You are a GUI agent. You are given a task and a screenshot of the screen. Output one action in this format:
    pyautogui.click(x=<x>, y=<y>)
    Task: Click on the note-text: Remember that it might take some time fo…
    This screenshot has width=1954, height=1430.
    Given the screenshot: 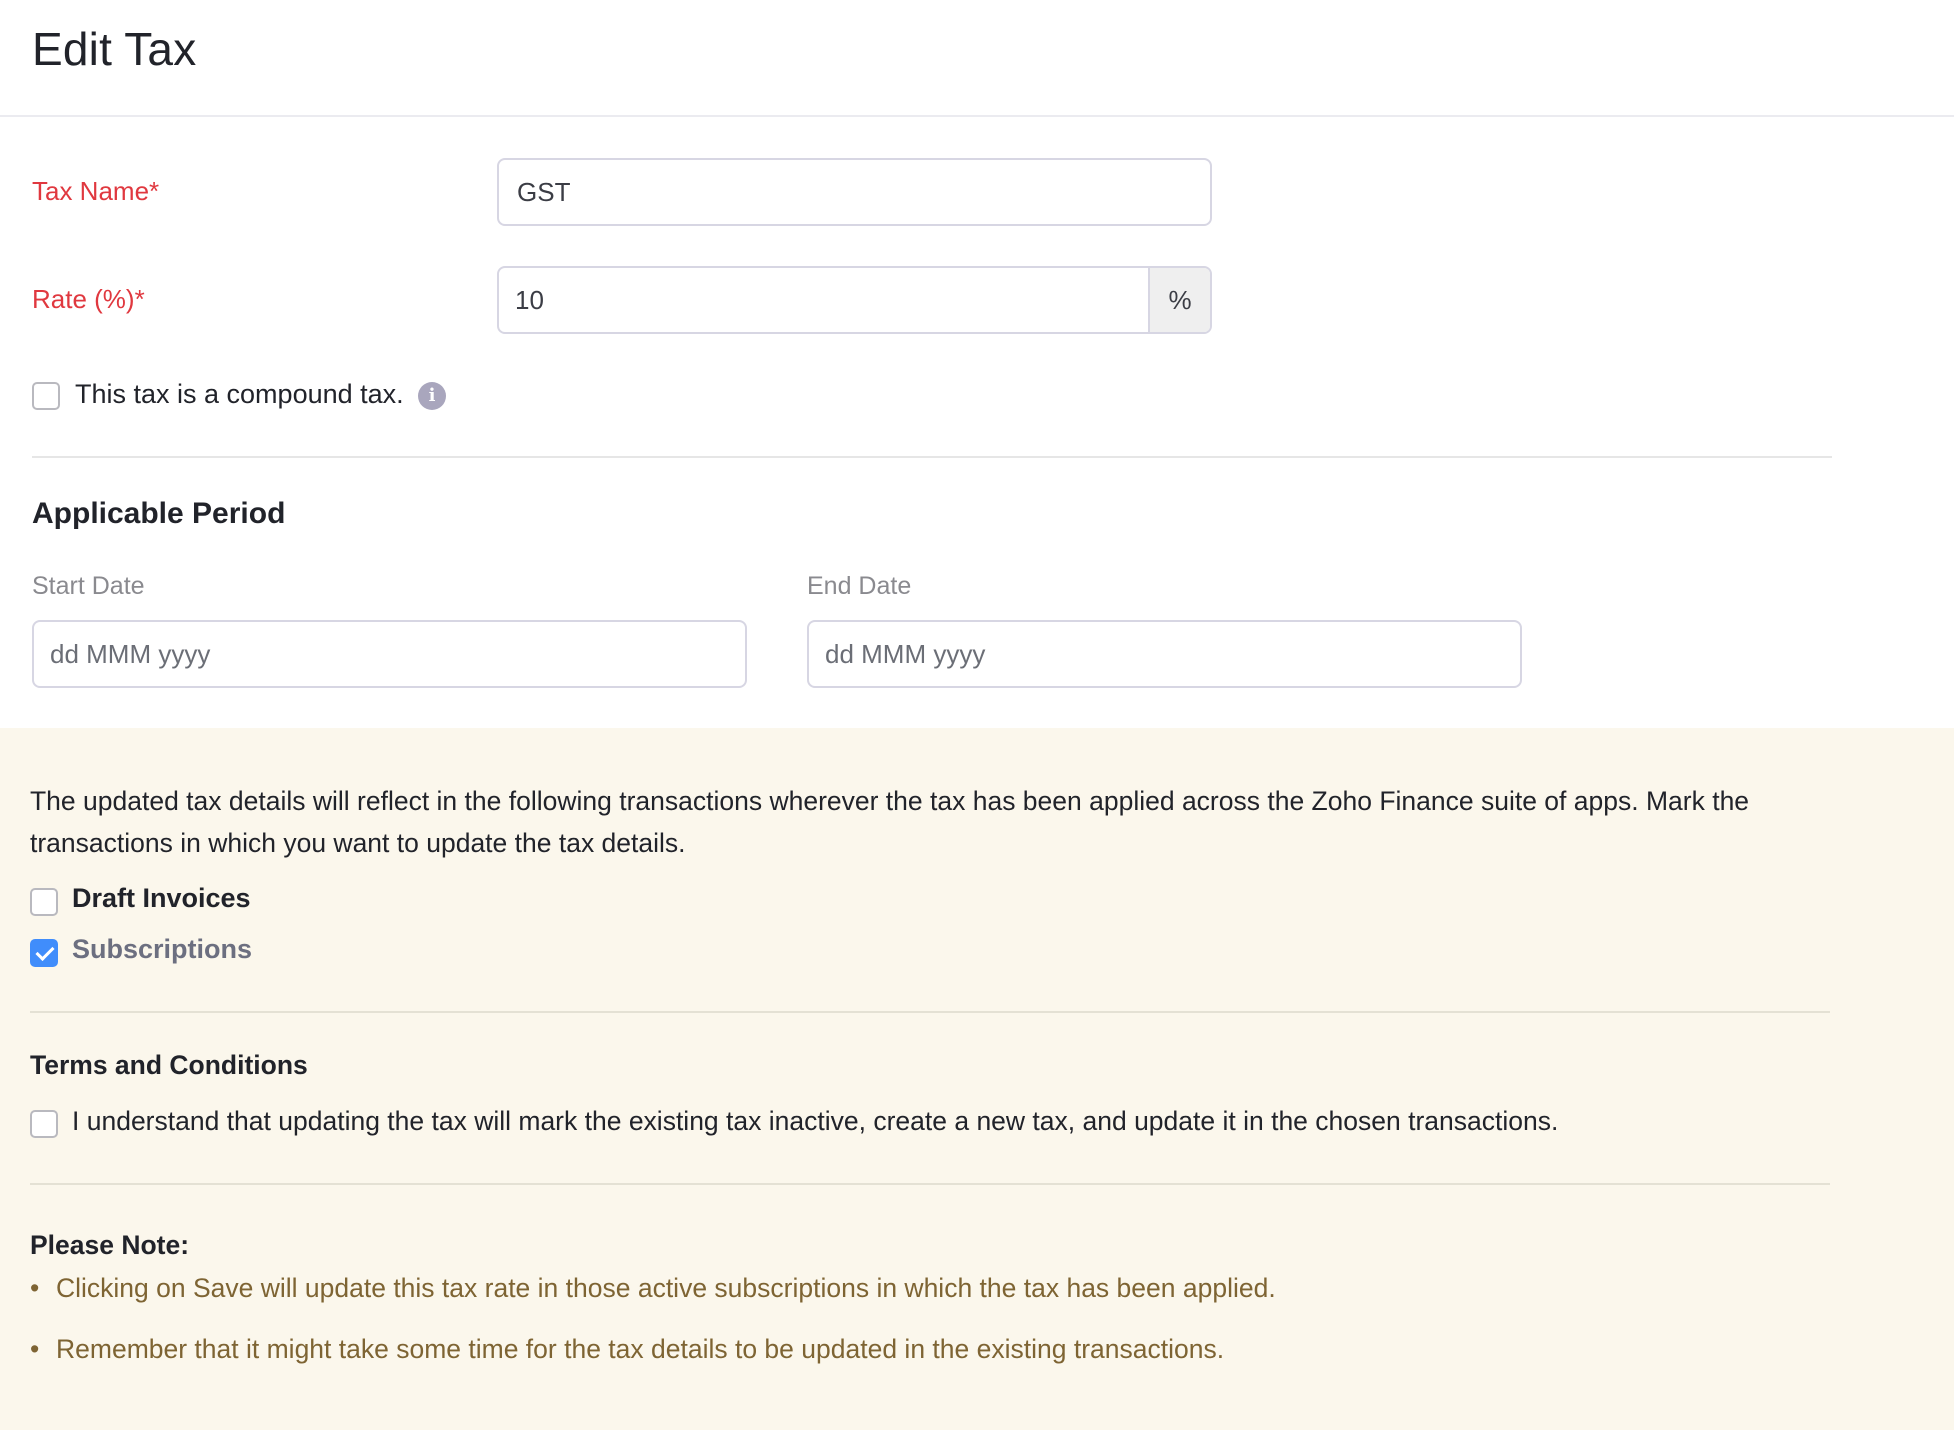 What is the action you would take?
    pyautogui.click(x=640, y=1349)
    